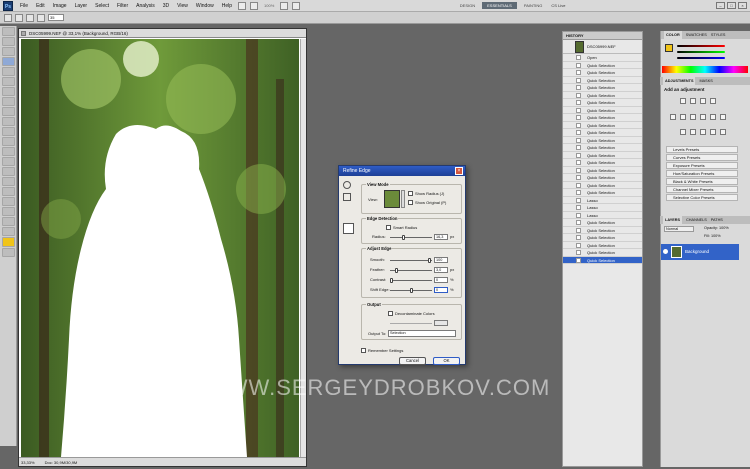 The height and width of the screenshot is (469, 750). What do you see at coordinates (391, 280) in the screenshot?
I see `contrast-slider-knob` at bounding box center [391, 280].